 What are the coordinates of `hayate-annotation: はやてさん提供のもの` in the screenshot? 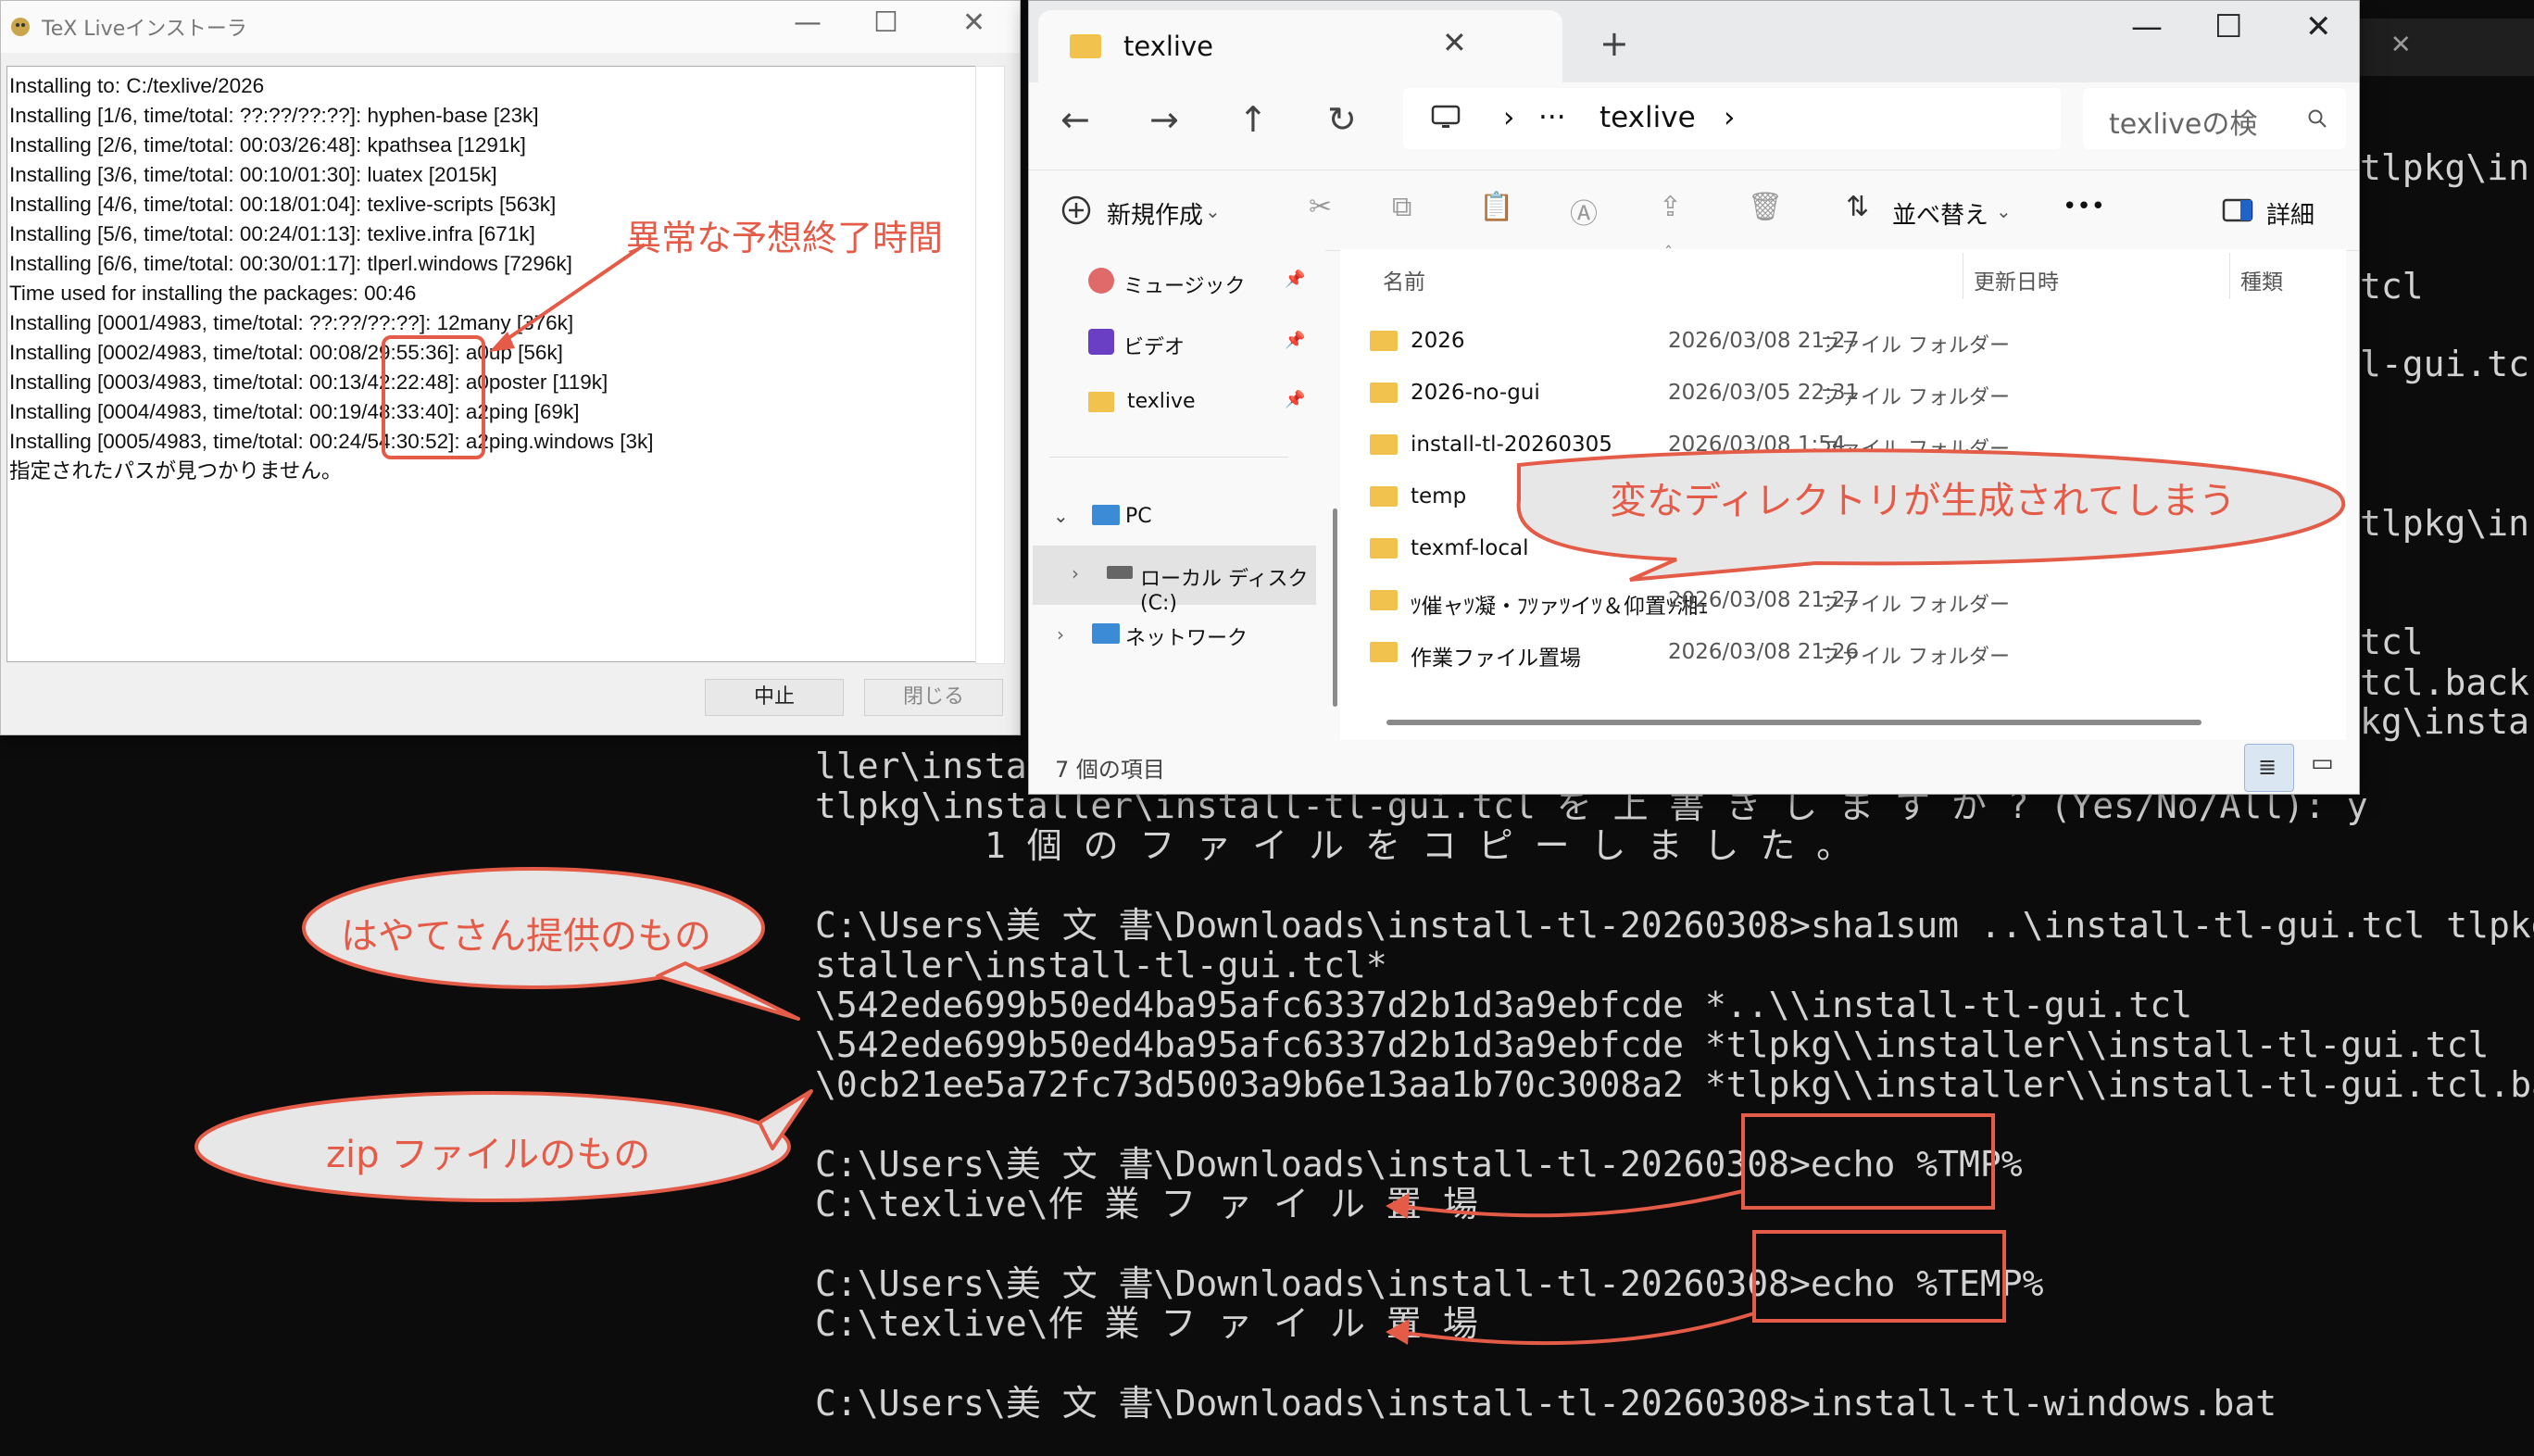 It's located at (526, 936).